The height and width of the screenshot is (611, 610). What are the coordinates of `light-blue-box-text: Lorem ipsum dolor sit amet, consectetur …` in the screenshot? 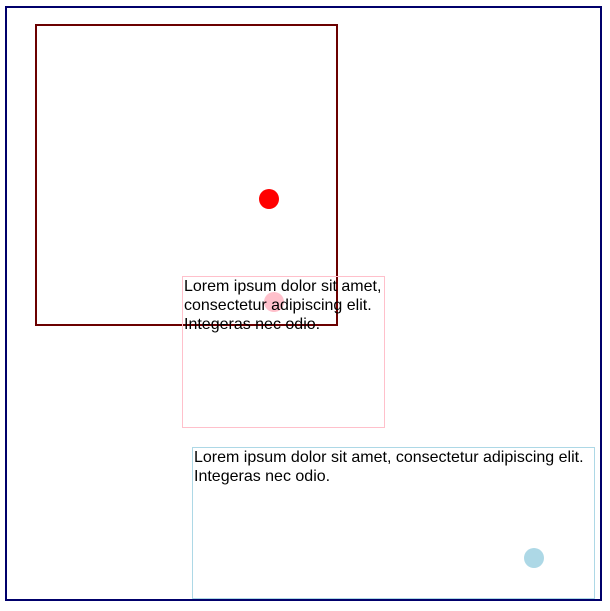 It's located at (389, 467).